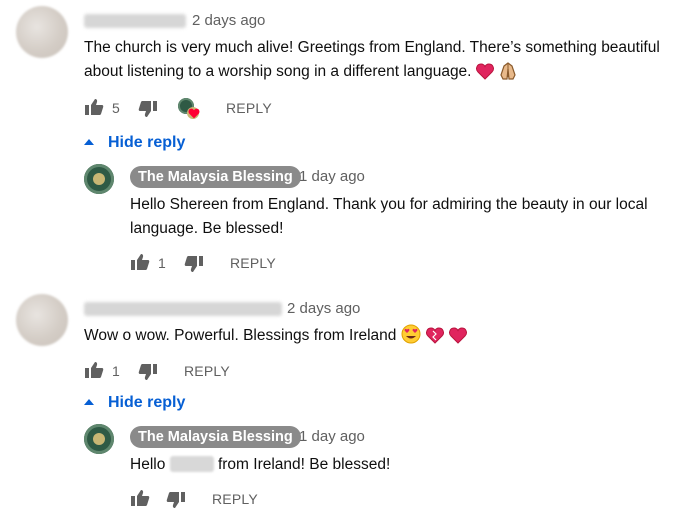 This screenshot has height=516, width=700. I want to click on like-count: 5, so click(116, 108).